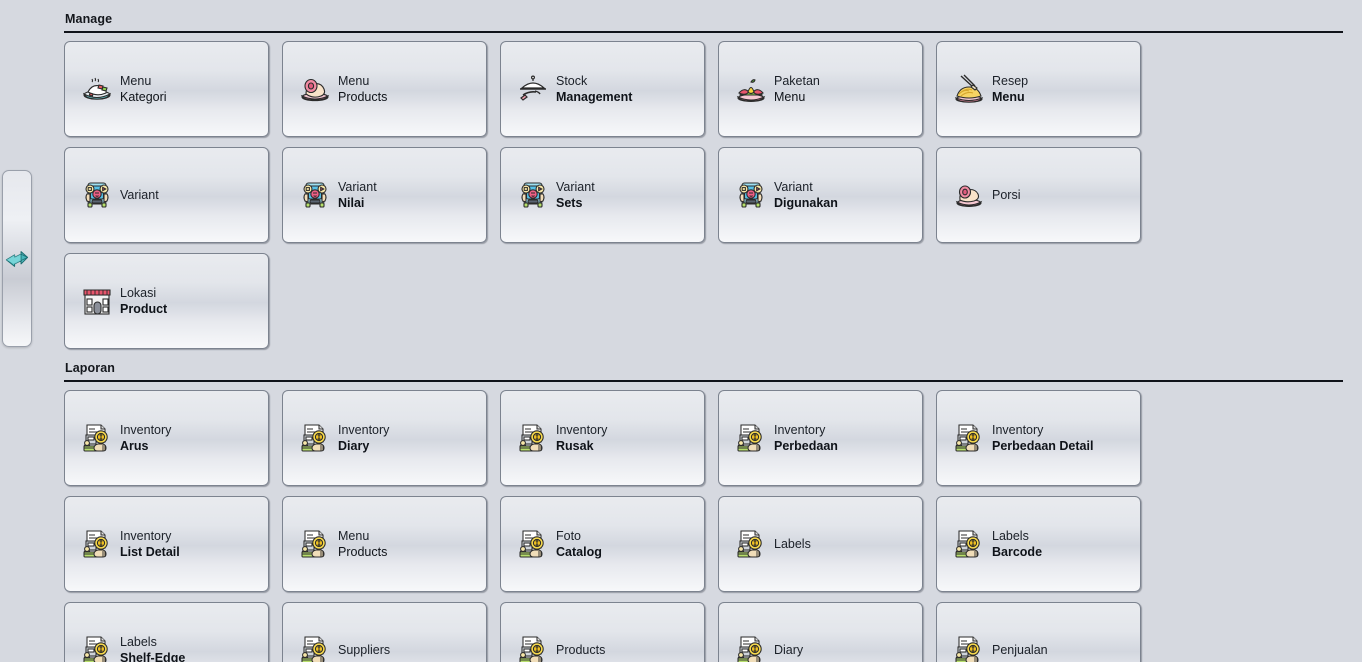  I want to click on tile-label-primary: Stock, so click(572, 81).